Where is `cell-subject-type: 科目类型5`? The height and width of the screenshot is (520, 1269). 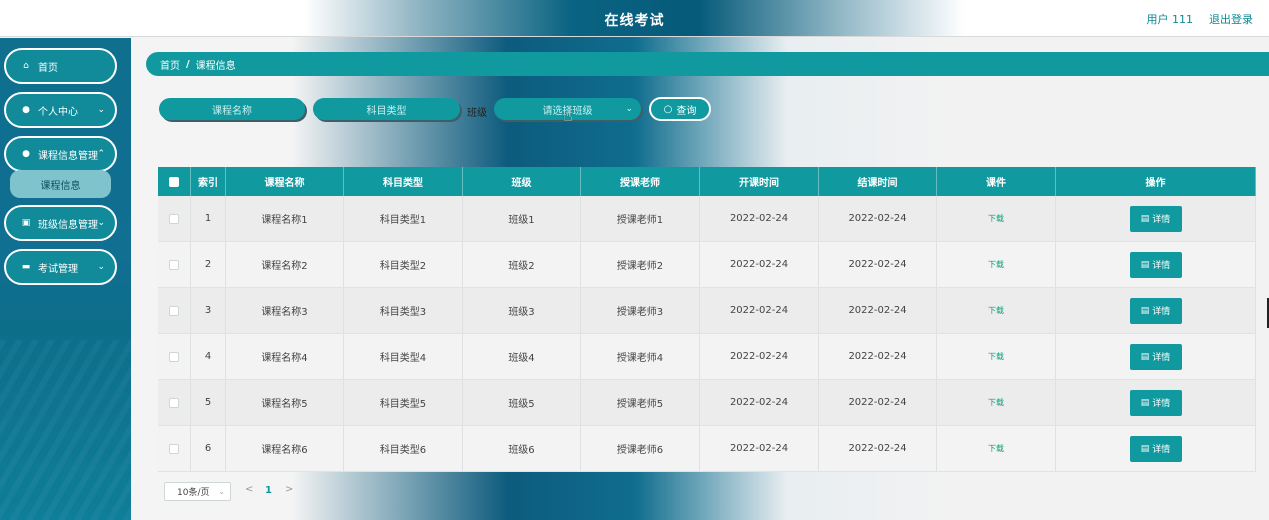 cell-subject-type: 科目类型5 is located at coordinates (403, 402).